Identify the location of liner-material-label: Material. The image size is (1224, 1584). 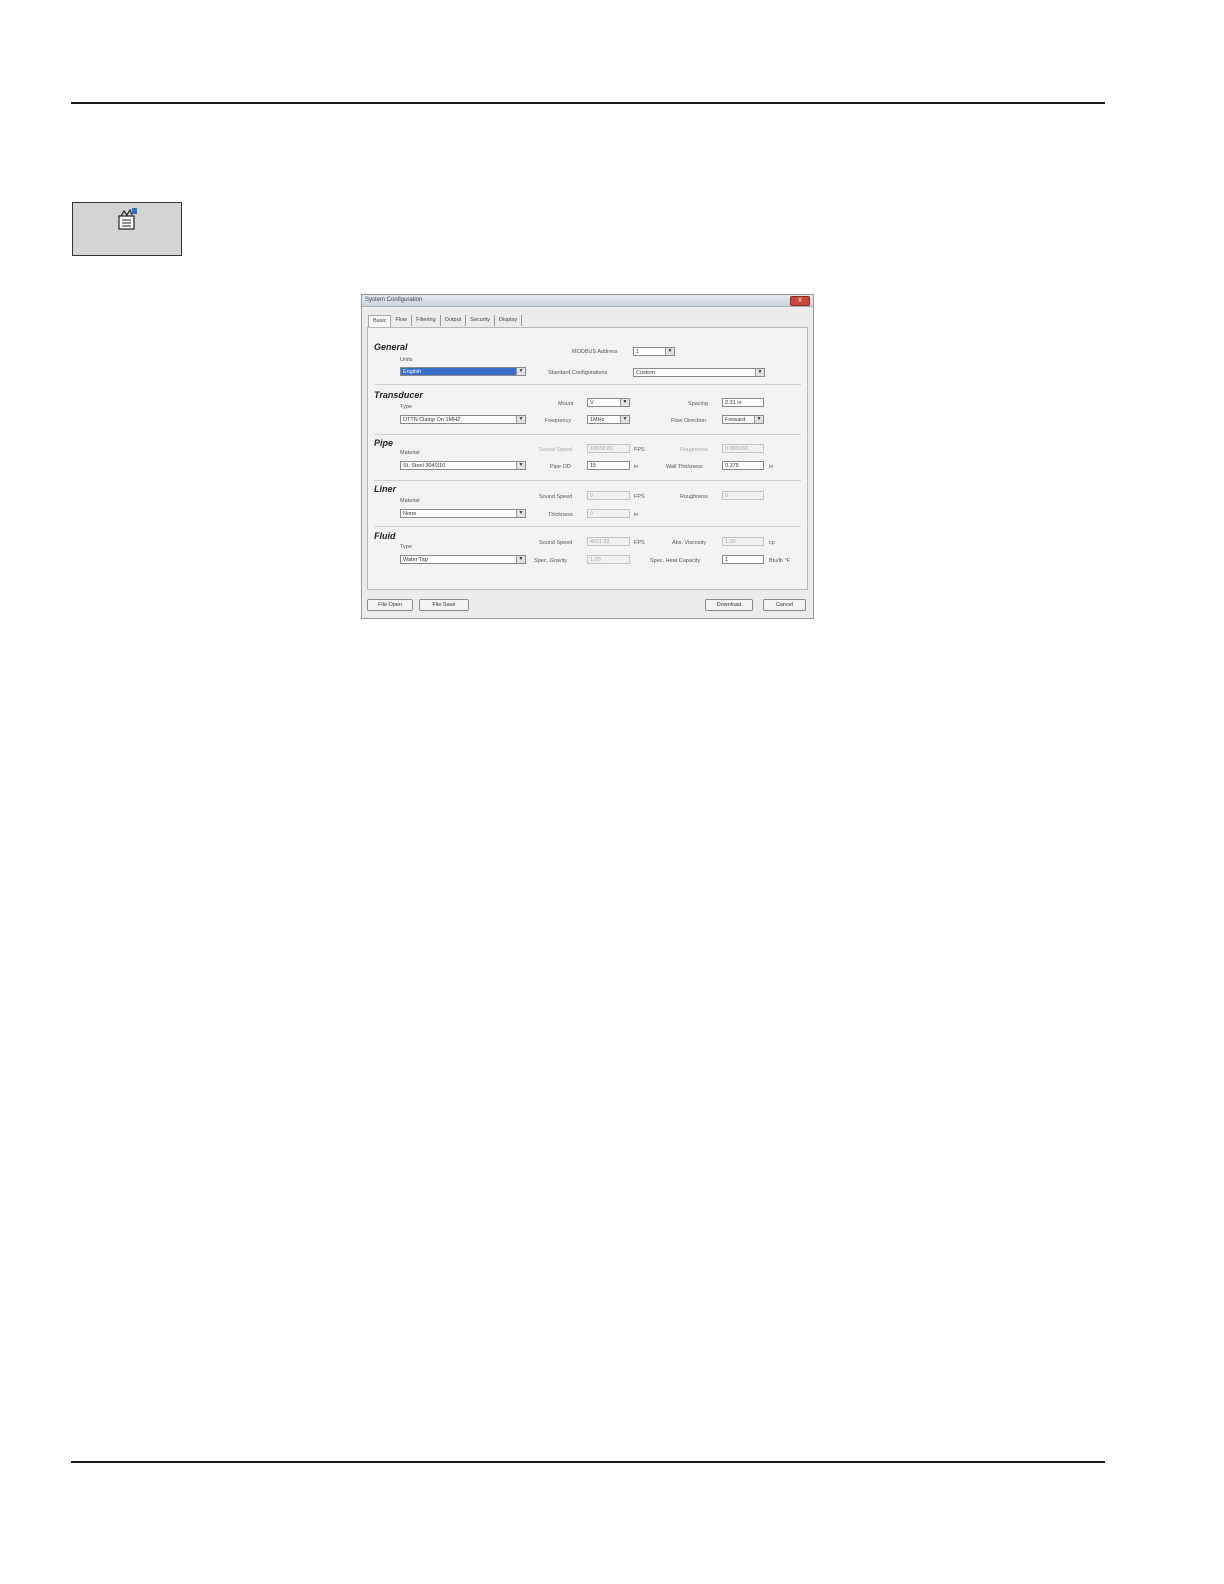
(410, 501).